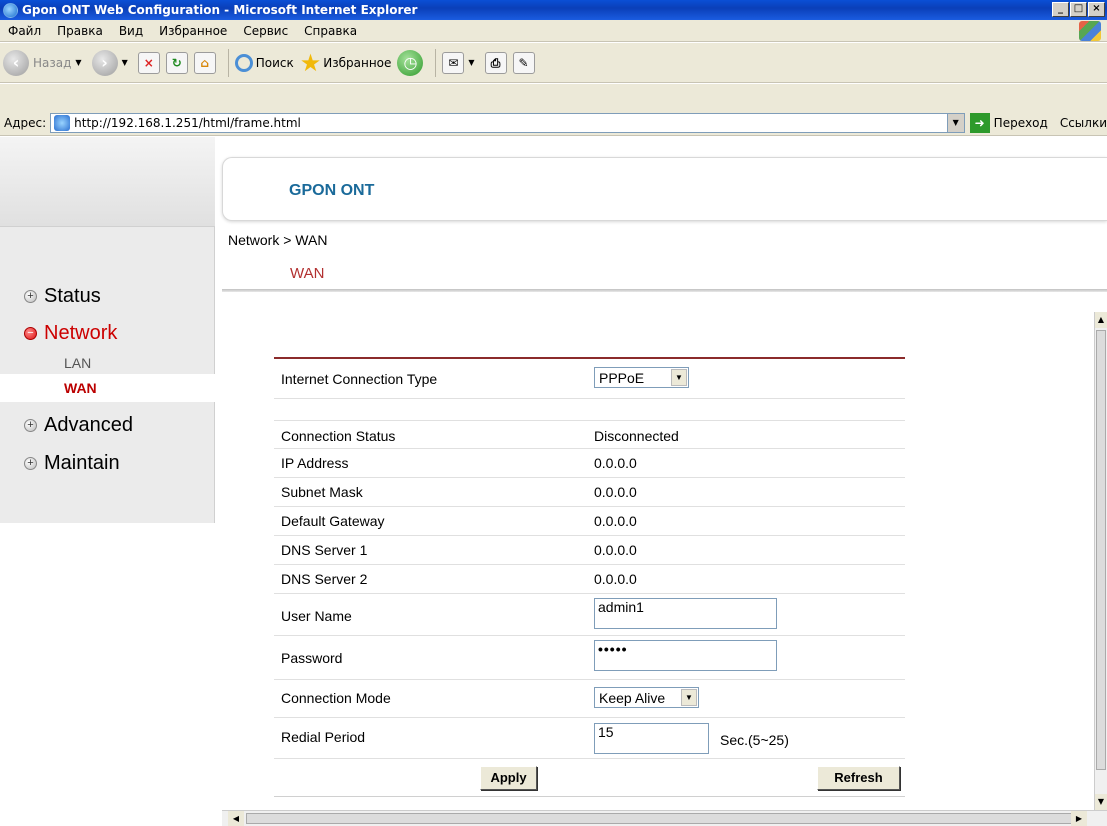 The image size is (1107, 826). I want to click on info-row: Default Gateway 0.0.0.0, so click(589, 521).